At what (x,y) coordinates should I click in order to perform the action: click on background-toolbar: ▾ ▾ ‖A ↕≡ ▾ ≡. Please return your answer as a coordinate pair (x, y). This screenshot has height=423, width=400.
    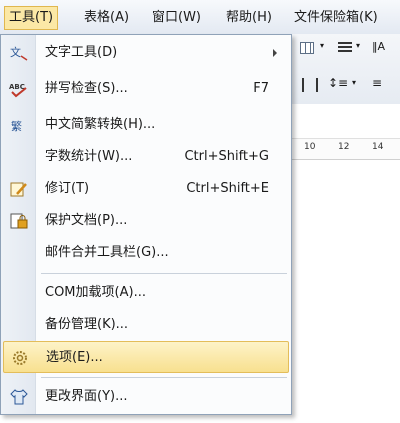
    Looking at the image, I should click on (346, 69).